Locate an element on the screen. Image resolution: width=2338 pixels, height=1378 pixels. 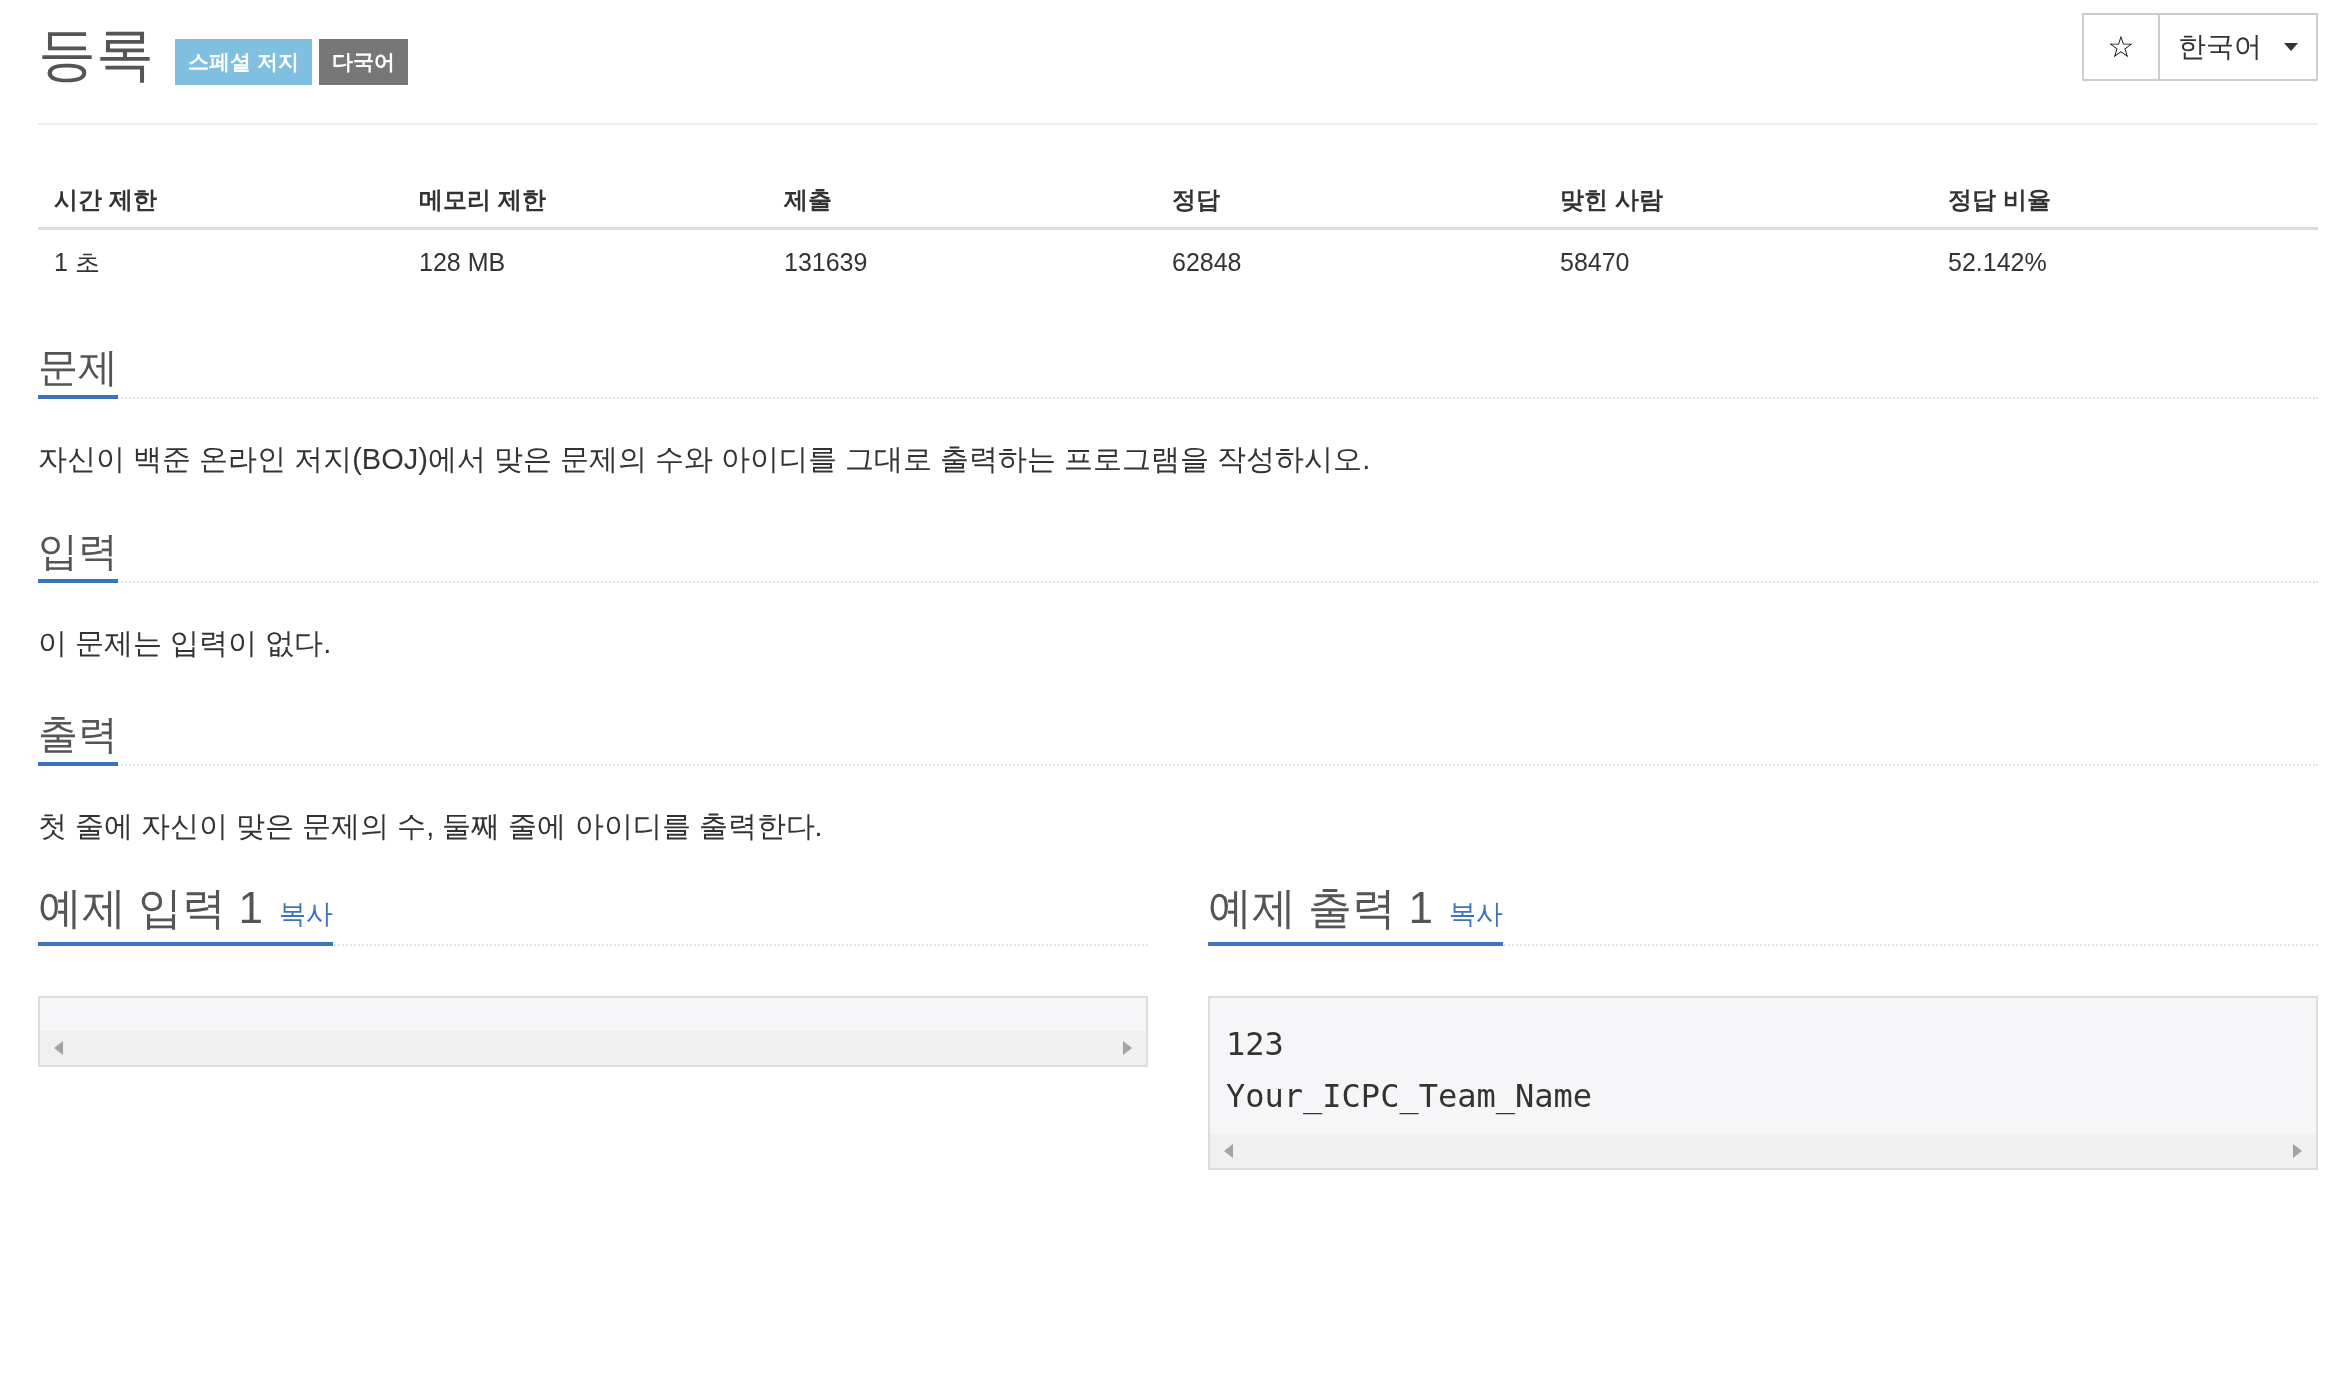
table-cell-text: 52.142% is located at coordinates (1997, 262).